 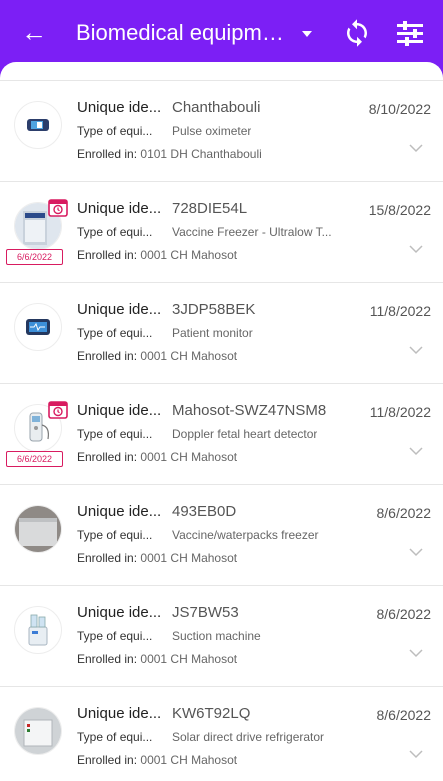 What do you see at coordinates (245, 535) in the screenshot?
I see `equipment-type: Vaccine/waterpacks freezer` at bounding box center [245, 535].